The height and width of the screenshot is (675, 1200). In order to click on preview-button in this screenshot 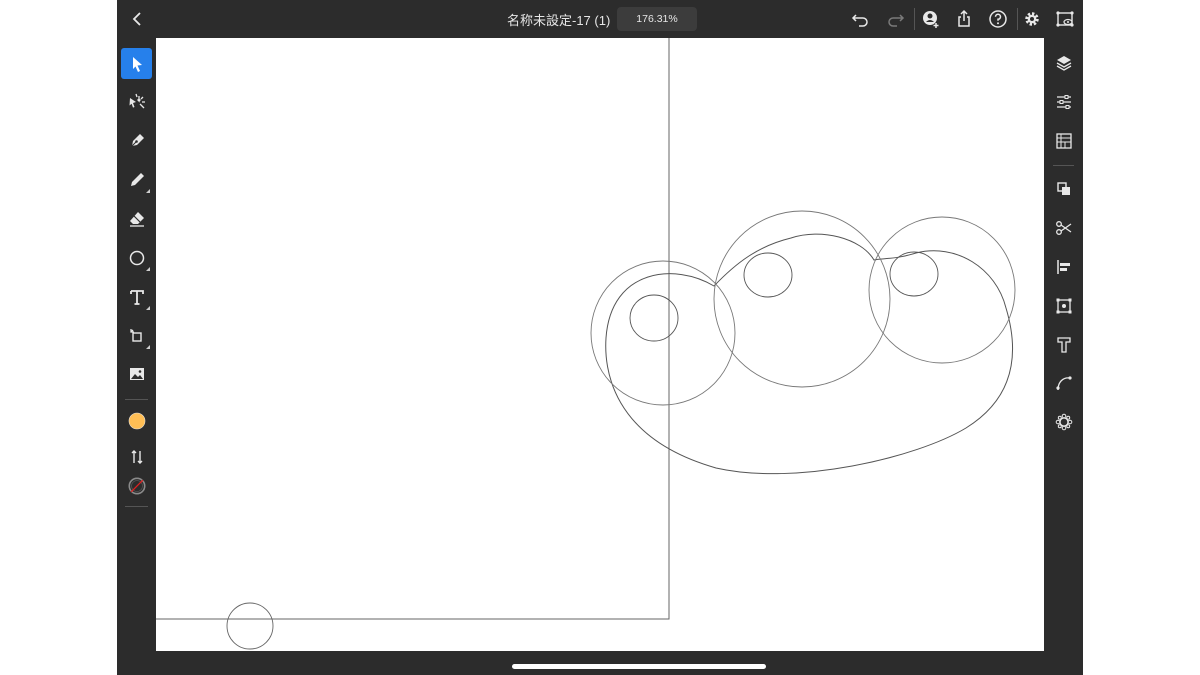, I will do `click(1065, 19)`.